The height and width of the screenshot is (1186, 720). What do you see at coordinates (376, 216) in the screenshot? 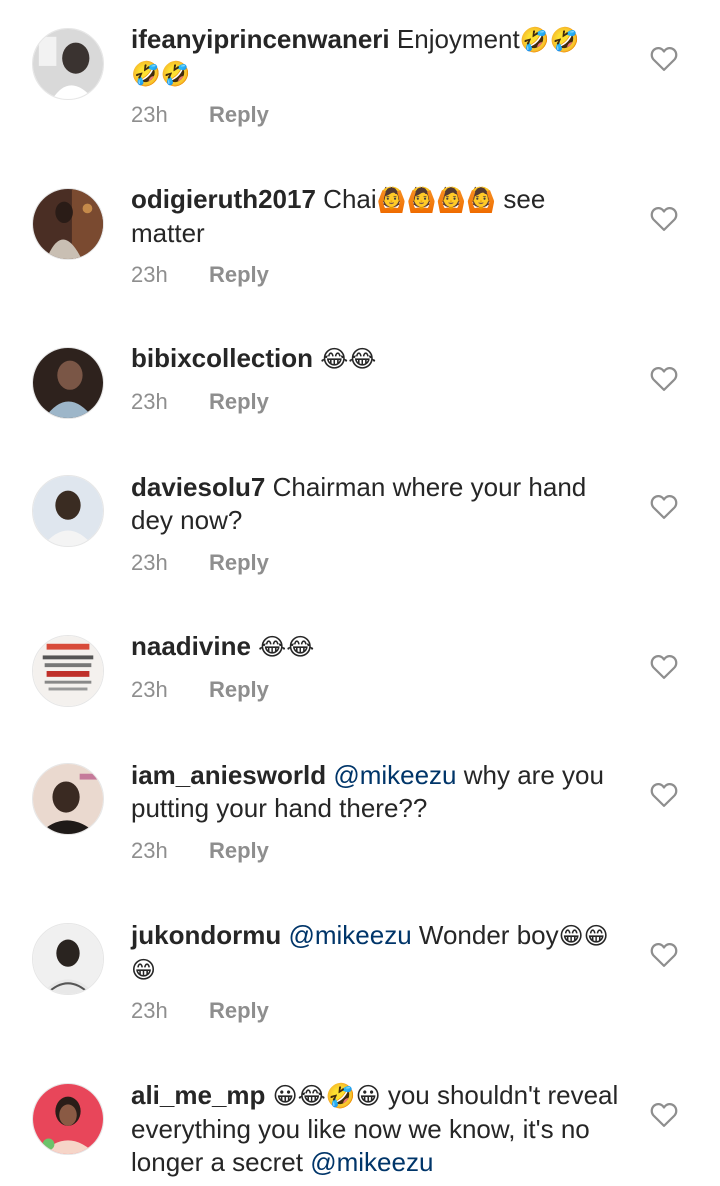
I see `comment-text: odigieruth2017 Chai🙆🙆🙆🙆 see matter` at bounding box center [376, 216].